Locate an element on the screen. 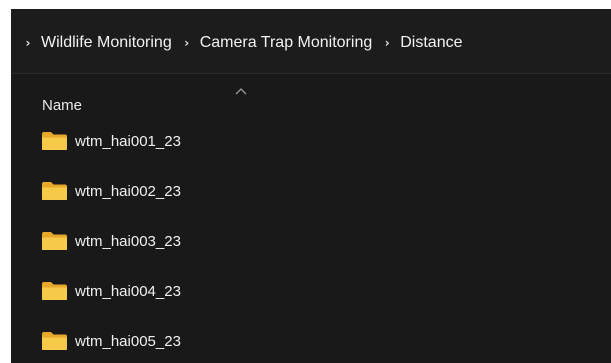  file-name: wtm_hai003_23 is located at coordinates (128, 241).